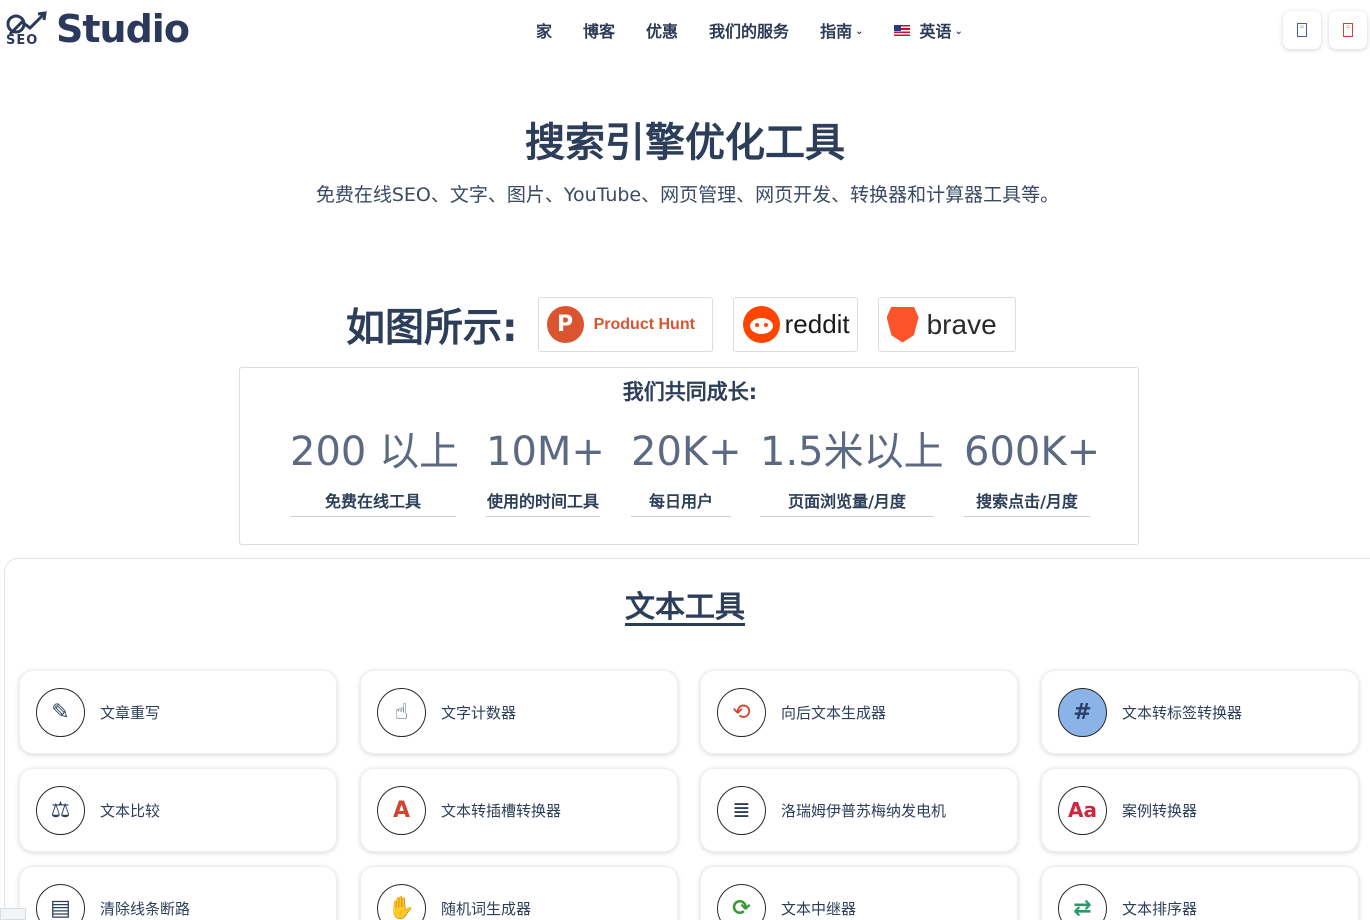 This screenshot has height=920, width=1370. Describe the element at coordinates (145, 908) in the screenshot. I see `tool-card-label: 清除线条断路` at that location.